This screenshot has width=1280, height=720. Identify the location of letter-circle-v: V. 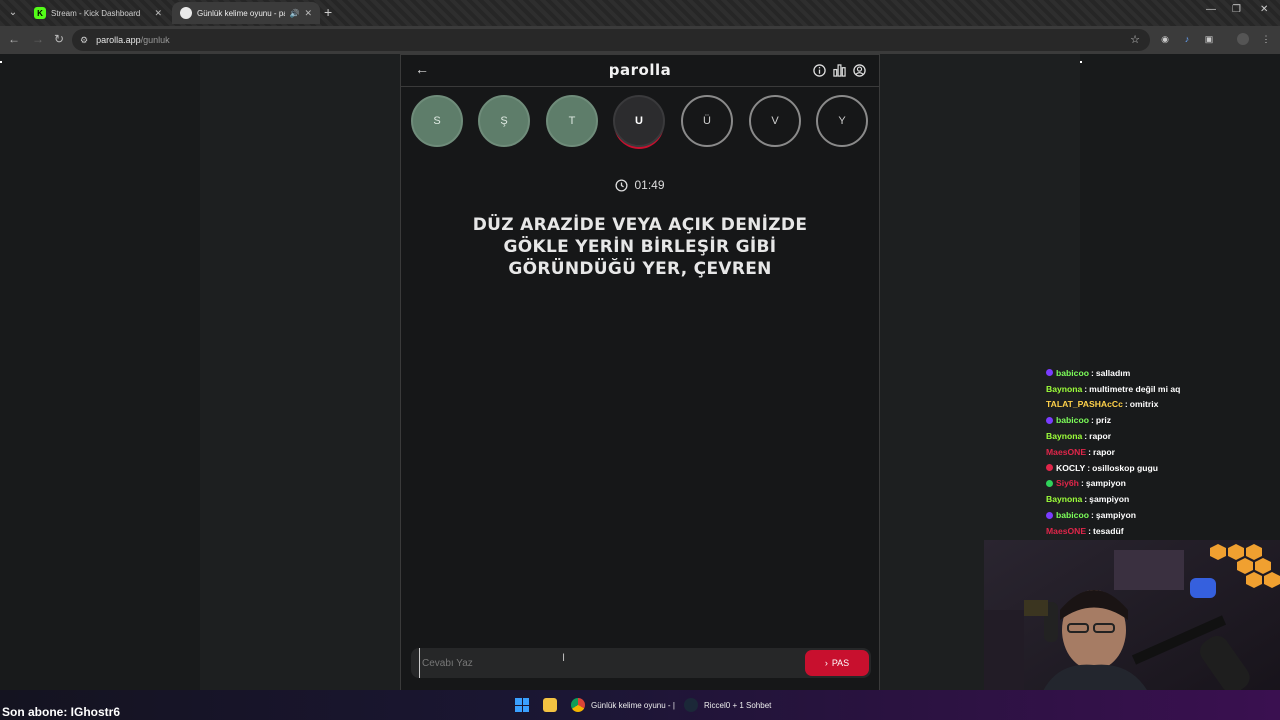
(775, 121).